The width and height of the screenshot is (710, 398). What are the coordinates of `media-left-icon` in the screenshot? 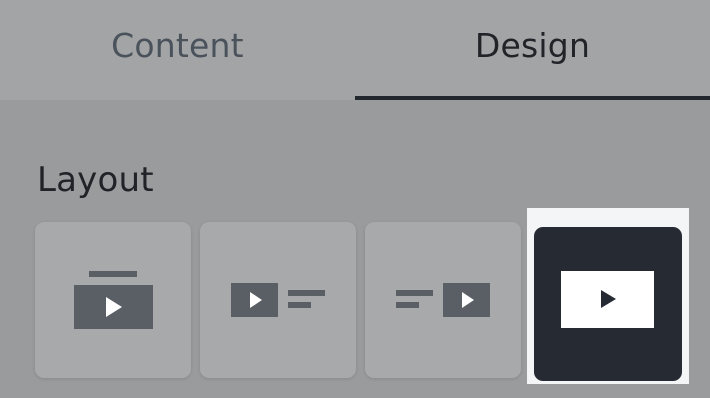 It's located at (278, 300).